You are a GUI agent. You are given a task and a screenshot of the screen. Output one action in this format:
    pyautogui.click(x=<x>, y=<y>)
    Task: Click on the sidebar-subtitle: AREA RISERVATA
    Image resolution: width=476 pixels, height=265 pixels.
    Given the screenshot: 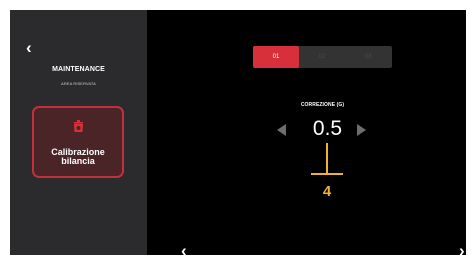 What is the action you would take?
    pyautogui.click(x=78, y=83)
    